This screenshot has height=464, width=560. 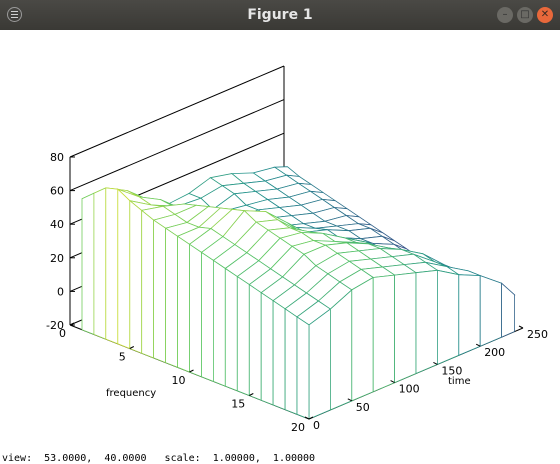 I want to click on maximize-icon: □, so click(x=525, y=14).